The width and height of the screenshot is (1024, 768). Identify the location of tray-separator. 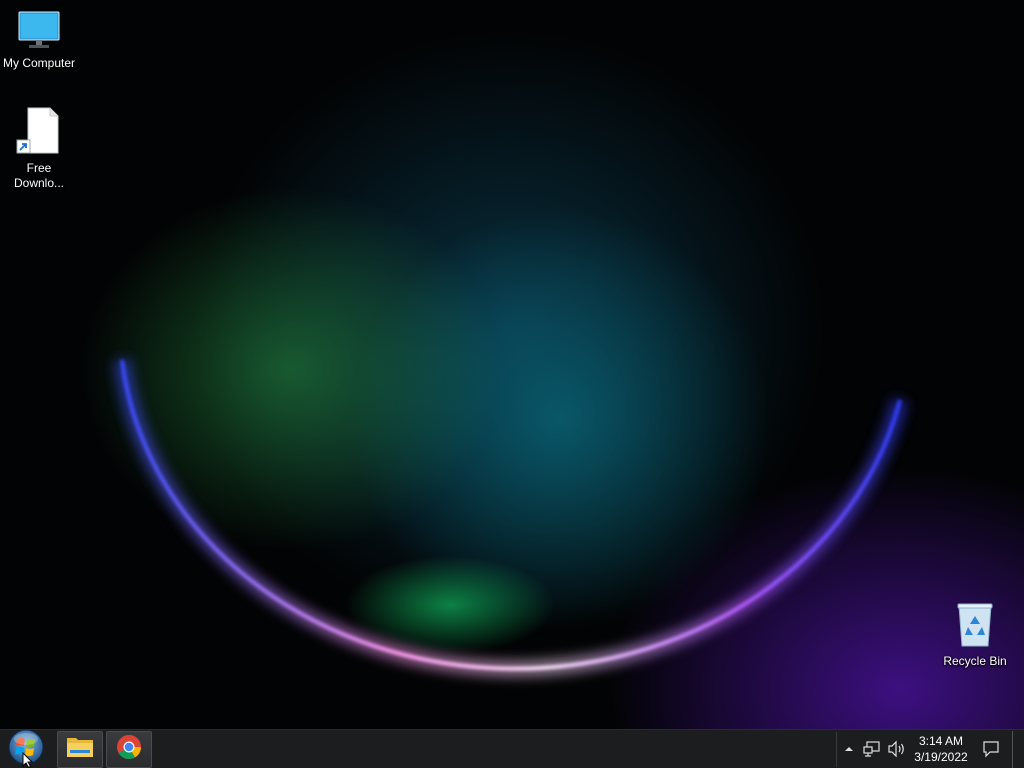
(836, 749).